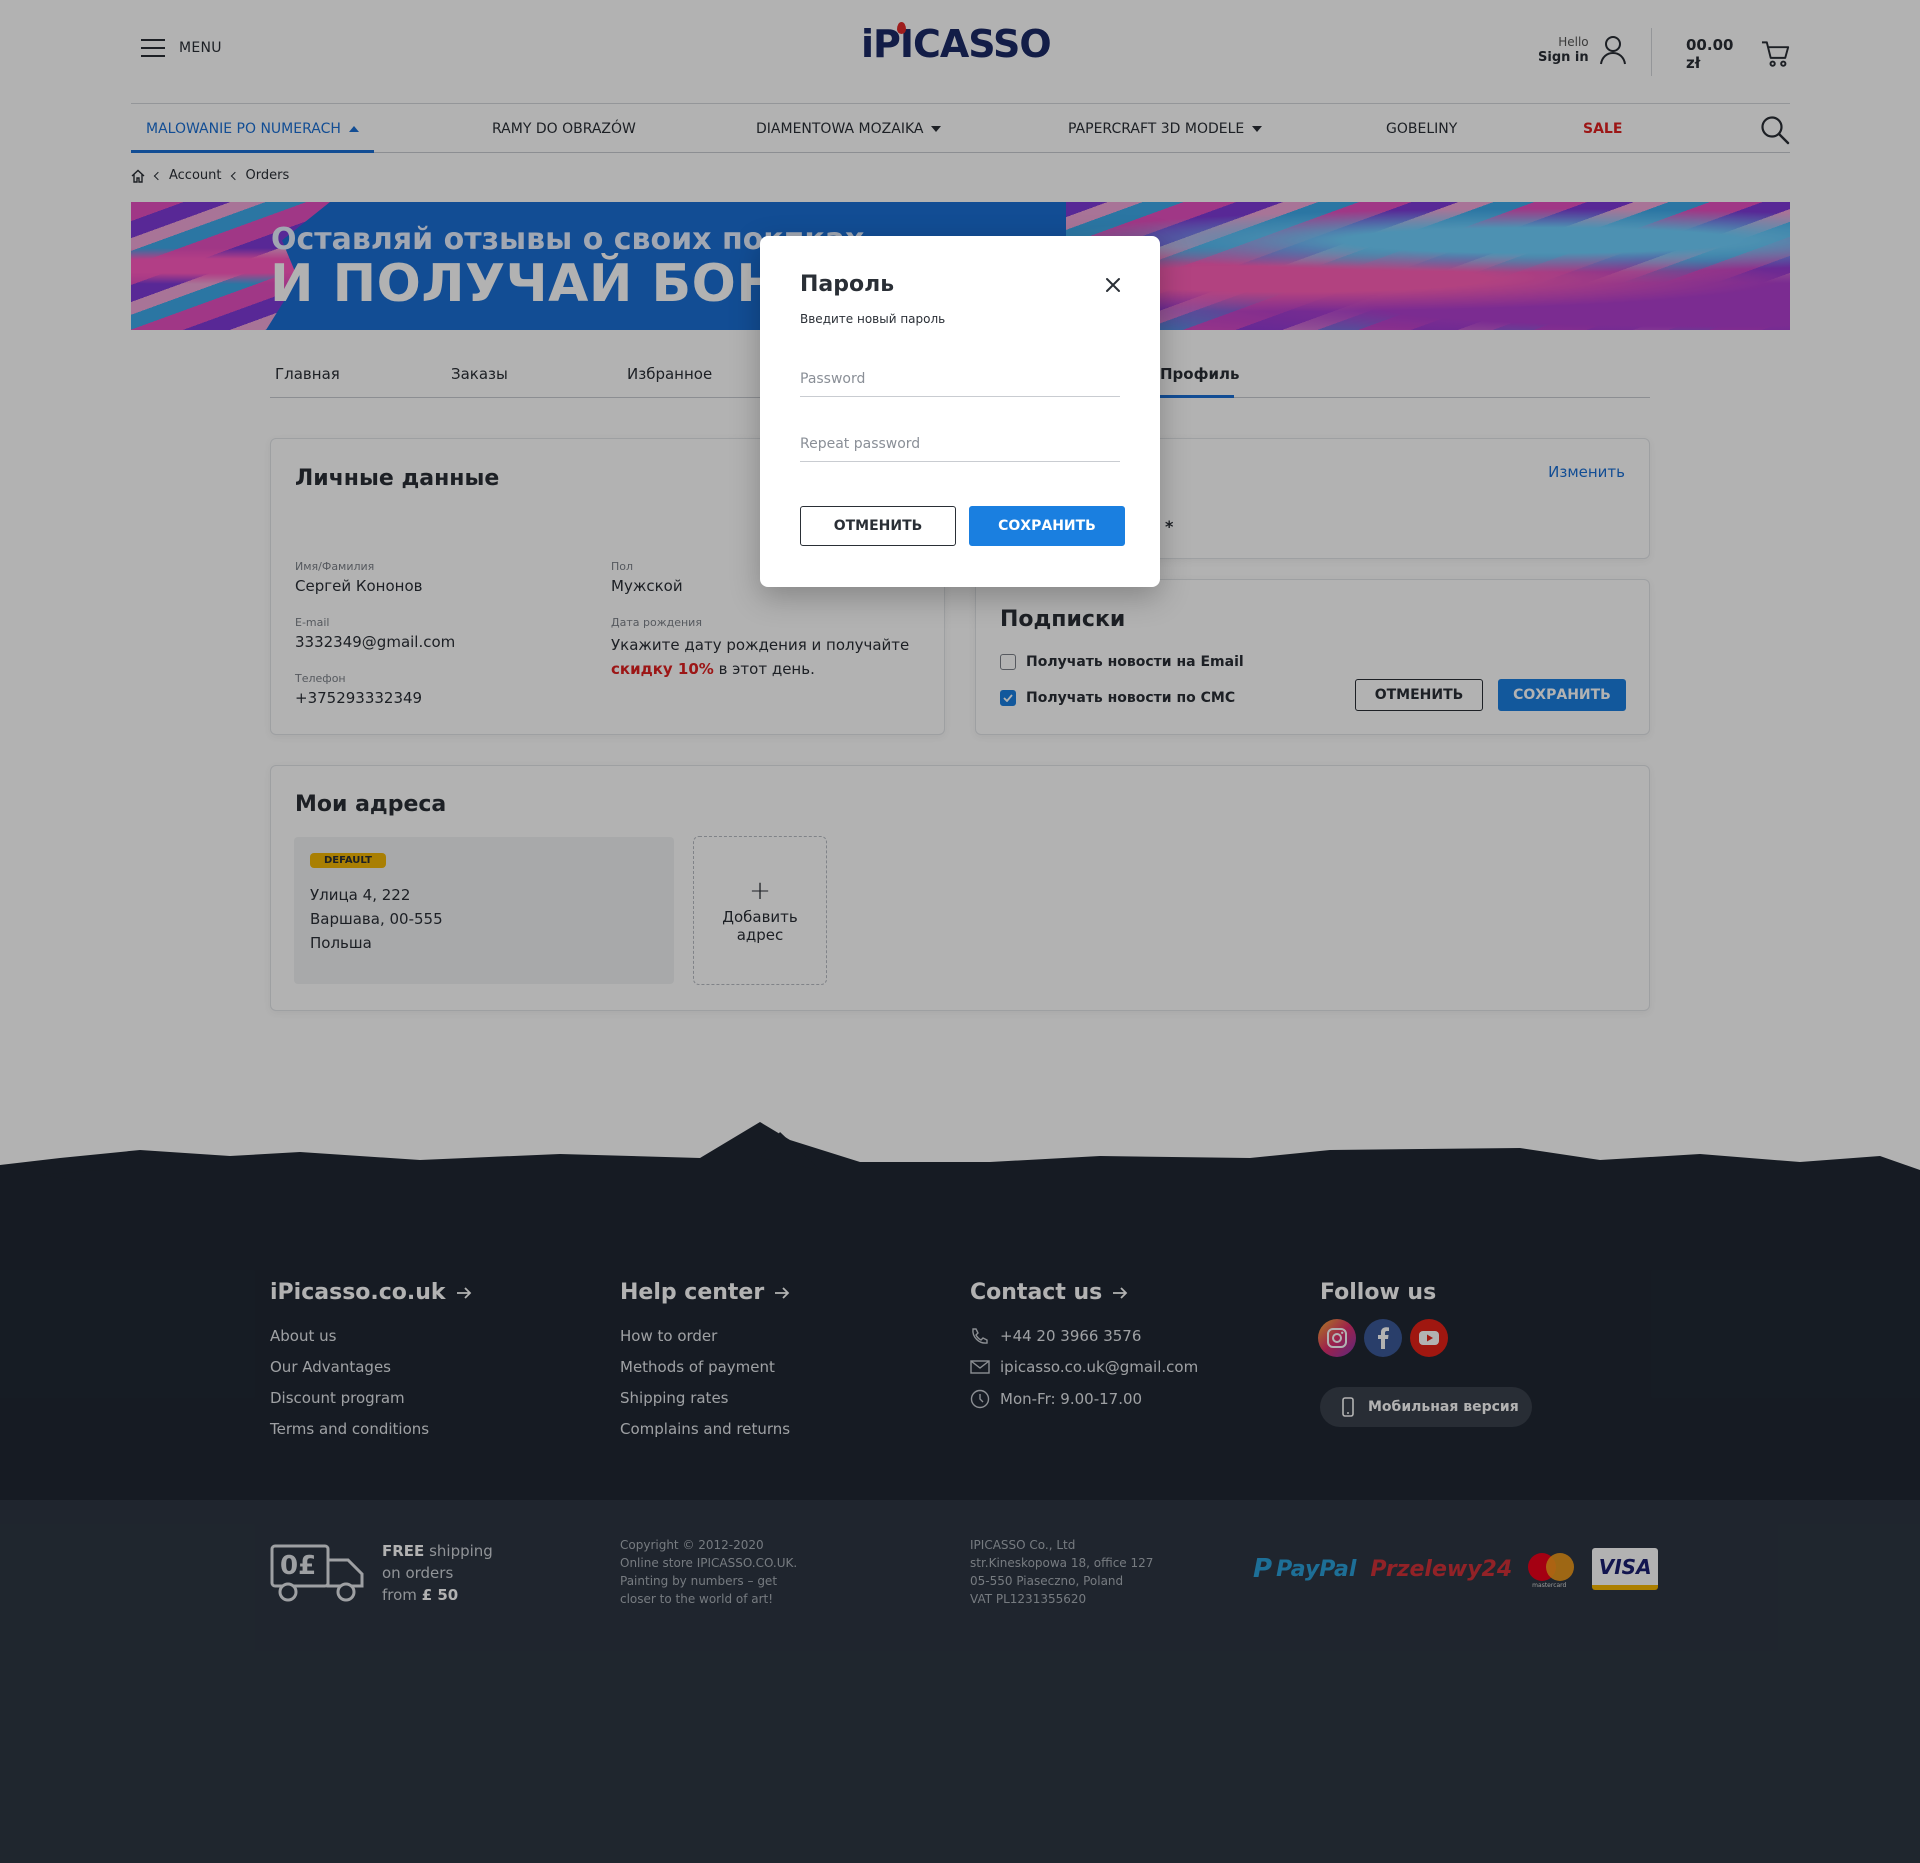 The image size is (1920, 1863). I want to click on modal-subtitle: Введите новый пароль, so click(873, 319).